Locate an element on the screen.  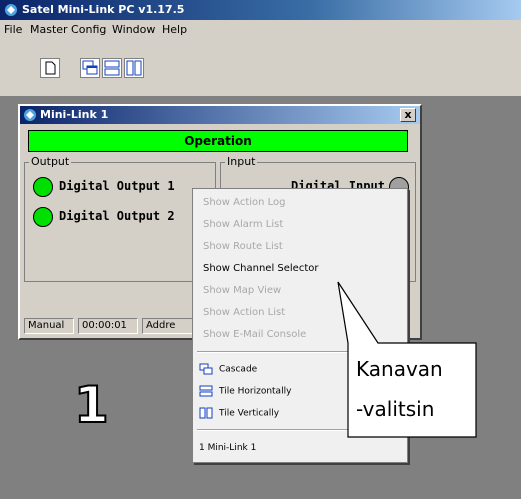
operation-status-bar: Operation is located at coordinates (218, 141).